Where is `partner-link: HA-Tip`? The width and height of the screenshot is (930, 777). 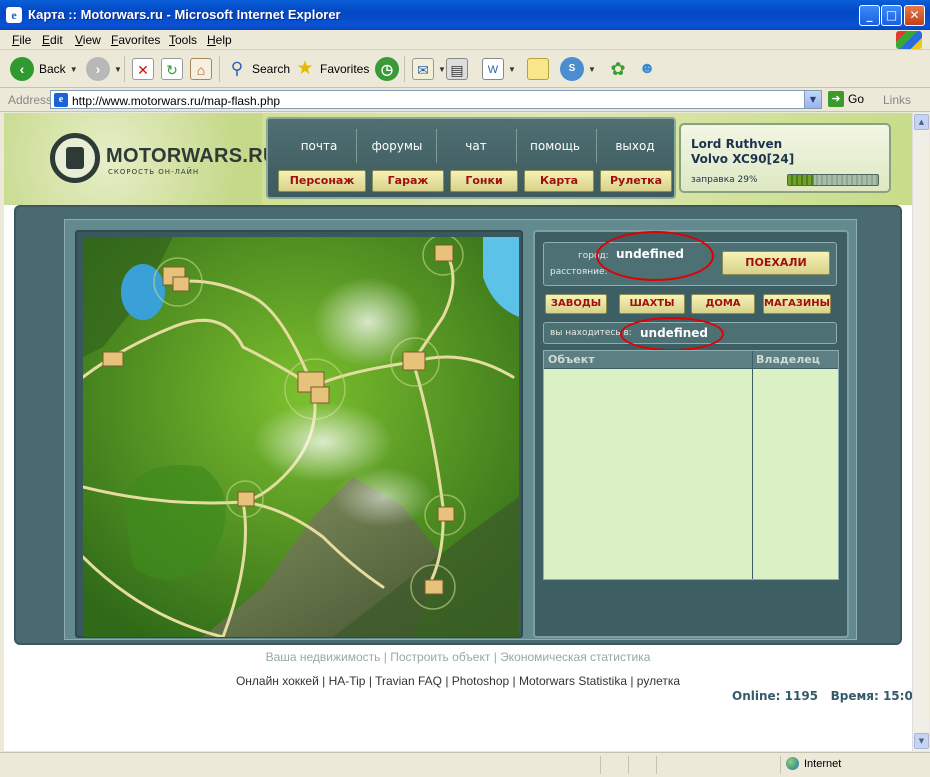 partner-link: HA-Tip is located at coordinates (347, 681).